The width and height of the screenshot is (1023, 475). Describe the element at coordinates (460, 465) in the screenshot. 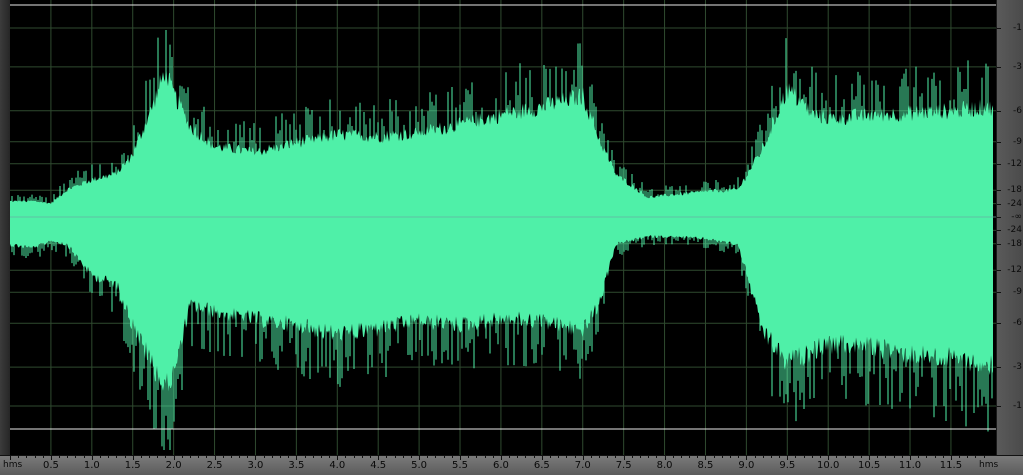

I see `time-tick-label: 5.5` at that location.